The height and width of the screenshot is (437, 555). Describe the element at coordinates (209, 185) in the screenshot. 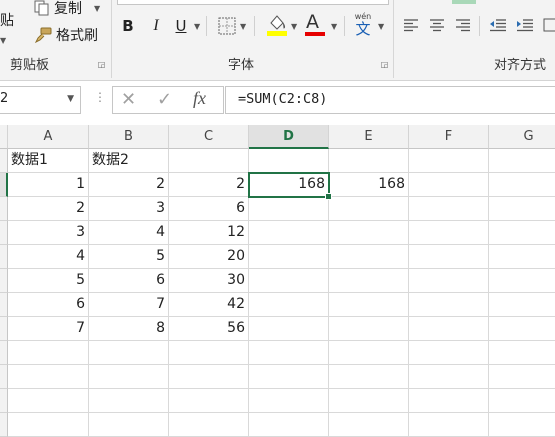

I see `cell-c2: 2` at that location.